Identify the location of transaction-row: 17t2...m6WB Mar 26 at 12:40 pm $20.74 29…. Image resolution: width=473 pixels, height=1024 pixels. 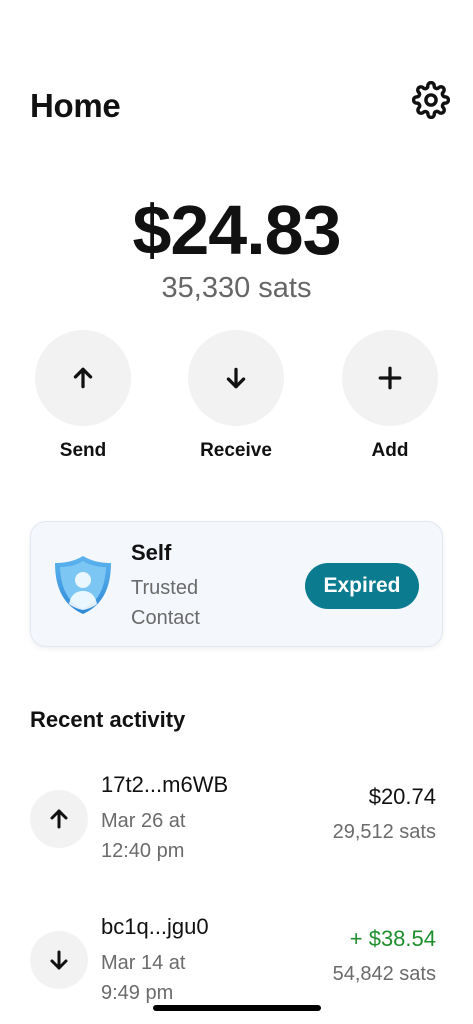
(236, 827).